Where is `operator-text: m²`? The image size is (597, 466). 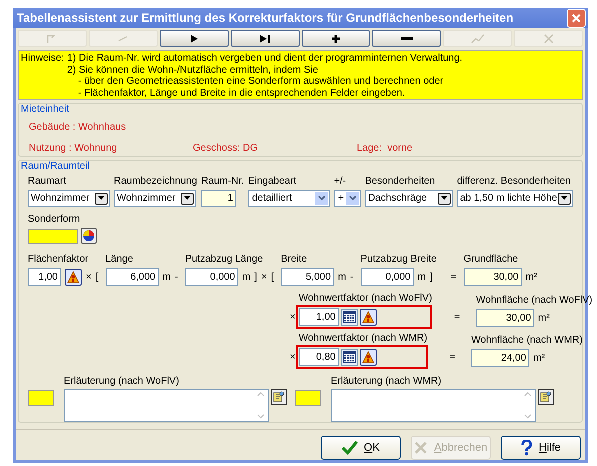
operator-text: m² is located at coordinates (532, 277).